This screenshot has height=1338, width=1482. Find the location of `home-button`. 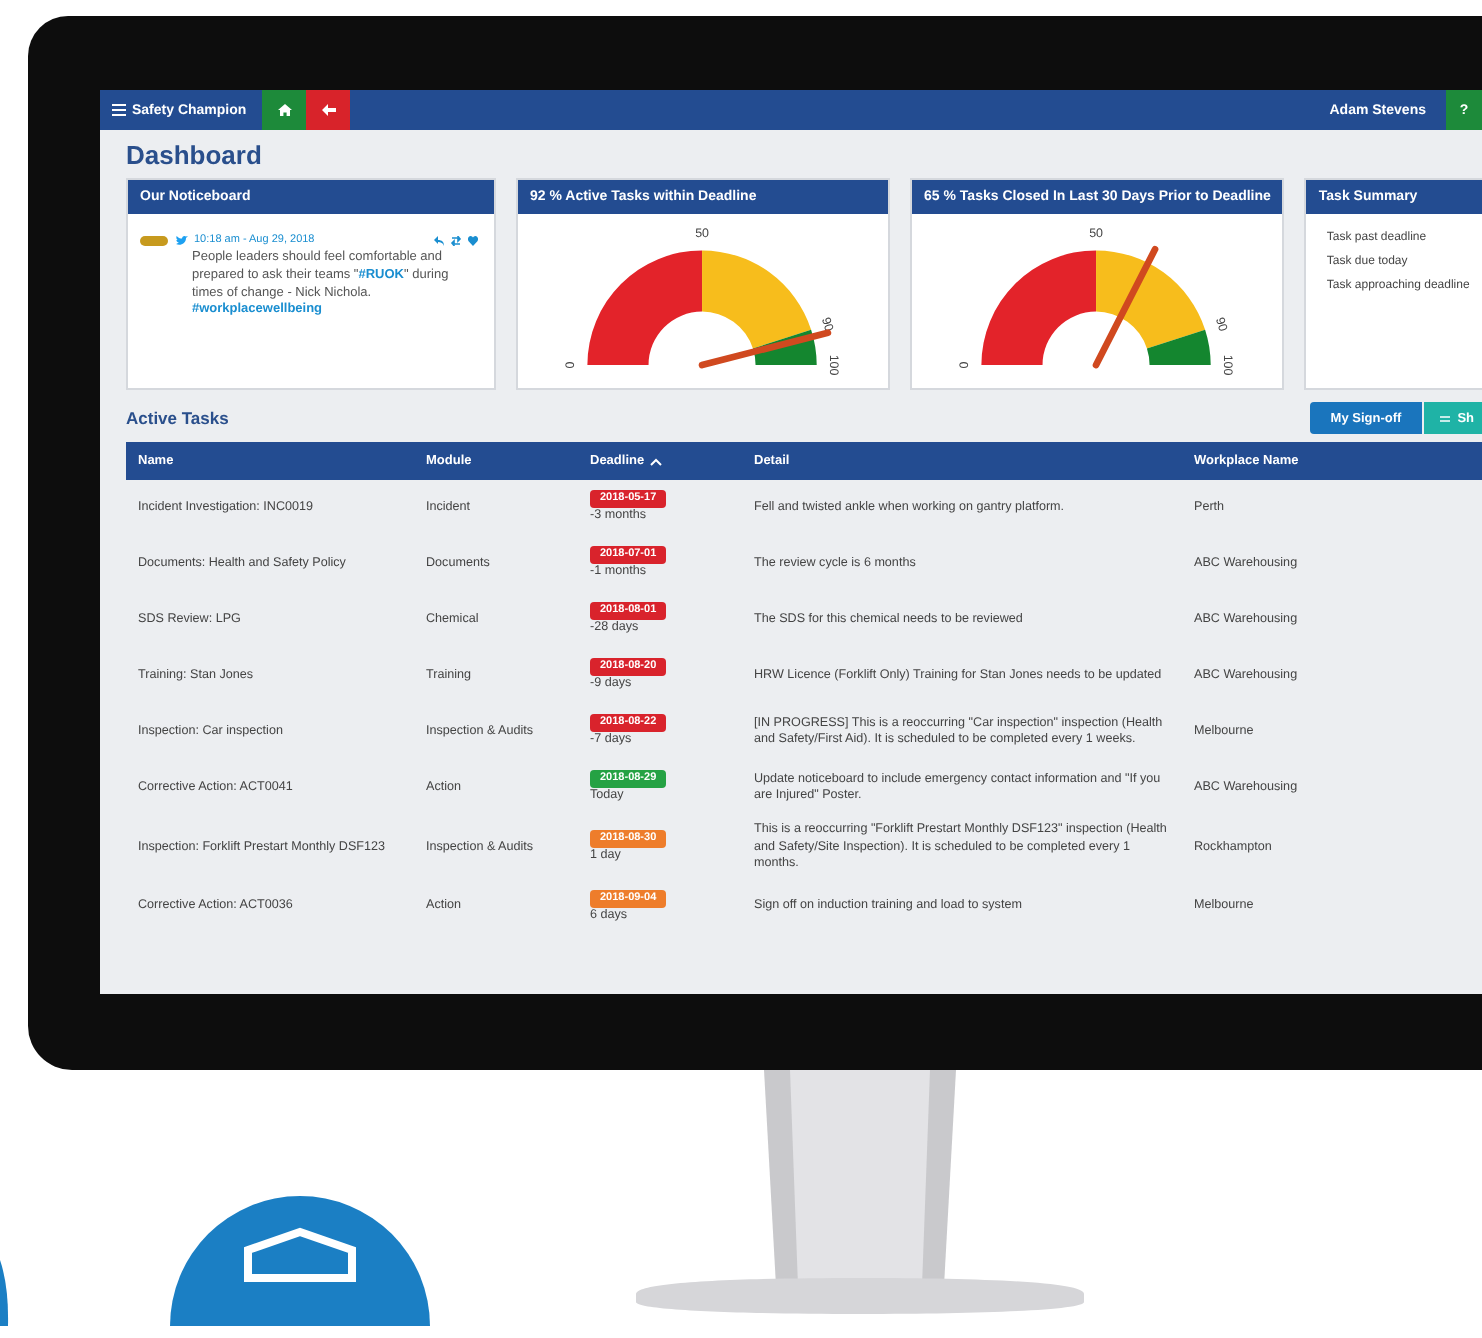

home-button is located at coordinates (284, 110).